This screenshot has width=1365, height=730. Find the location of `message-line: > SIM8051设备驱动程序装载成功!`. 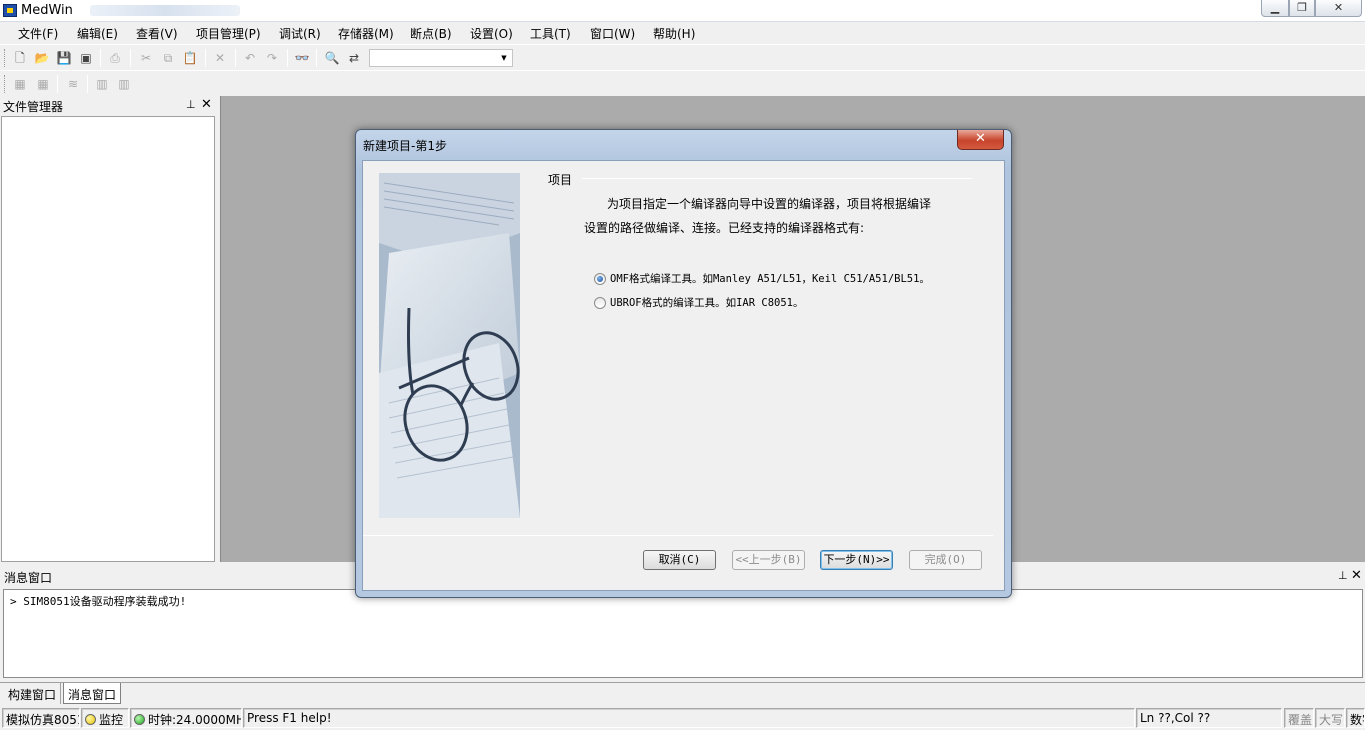

message-line: > SIM8051设备驱动程序装载成功! is located at coordinates (98, 601).